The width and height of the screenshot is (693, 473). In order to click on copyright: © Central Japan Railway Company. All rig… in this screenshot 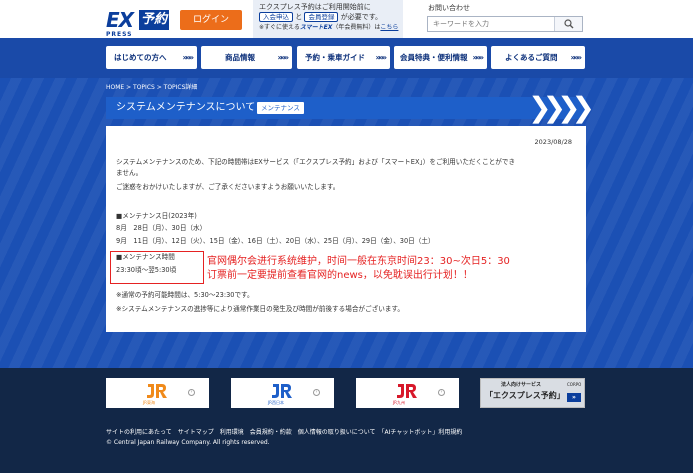, I will do `click(188, 442)`.